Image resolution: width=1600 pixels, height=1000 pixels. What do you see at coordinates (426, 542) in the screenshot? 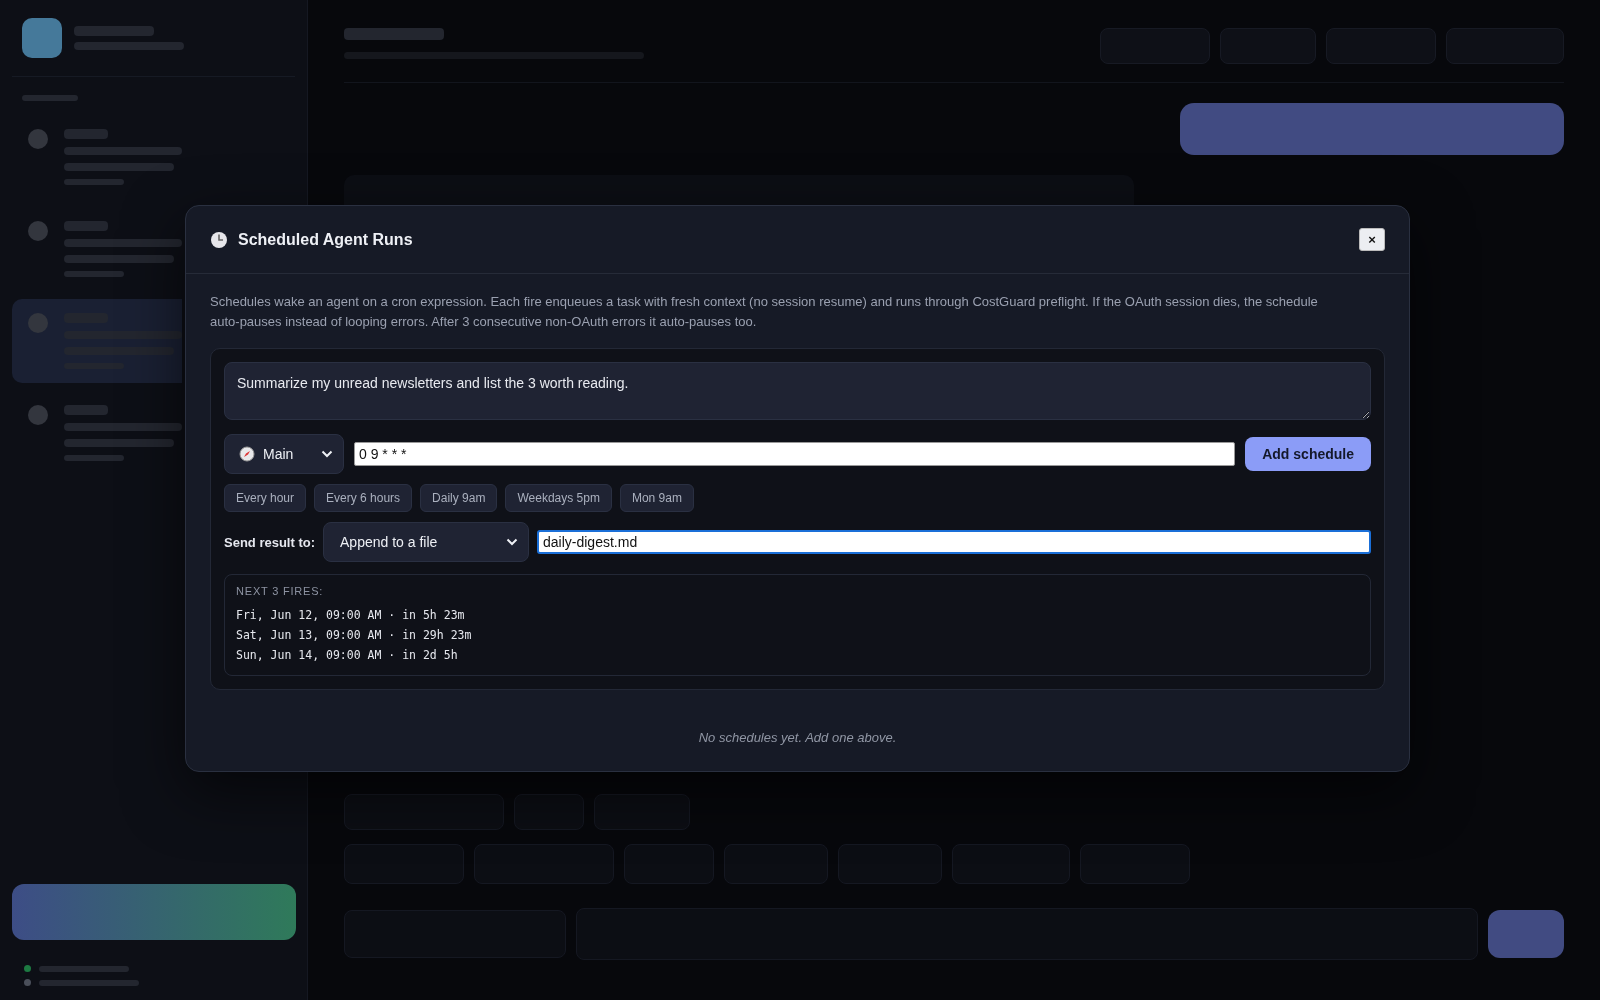
I see `destination-select: Append to a file` at bounding box center [426, 542].